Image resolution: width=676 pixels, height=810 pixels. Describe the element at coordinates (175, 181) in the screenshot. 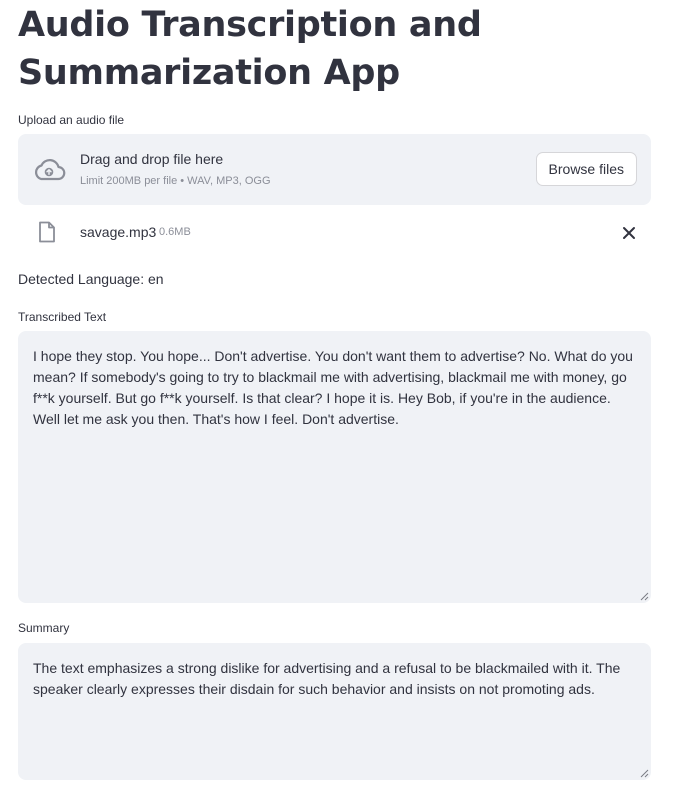

I see `file-limit-text: Limit 200MB per file • WAV, MP3, OGG` at that location.